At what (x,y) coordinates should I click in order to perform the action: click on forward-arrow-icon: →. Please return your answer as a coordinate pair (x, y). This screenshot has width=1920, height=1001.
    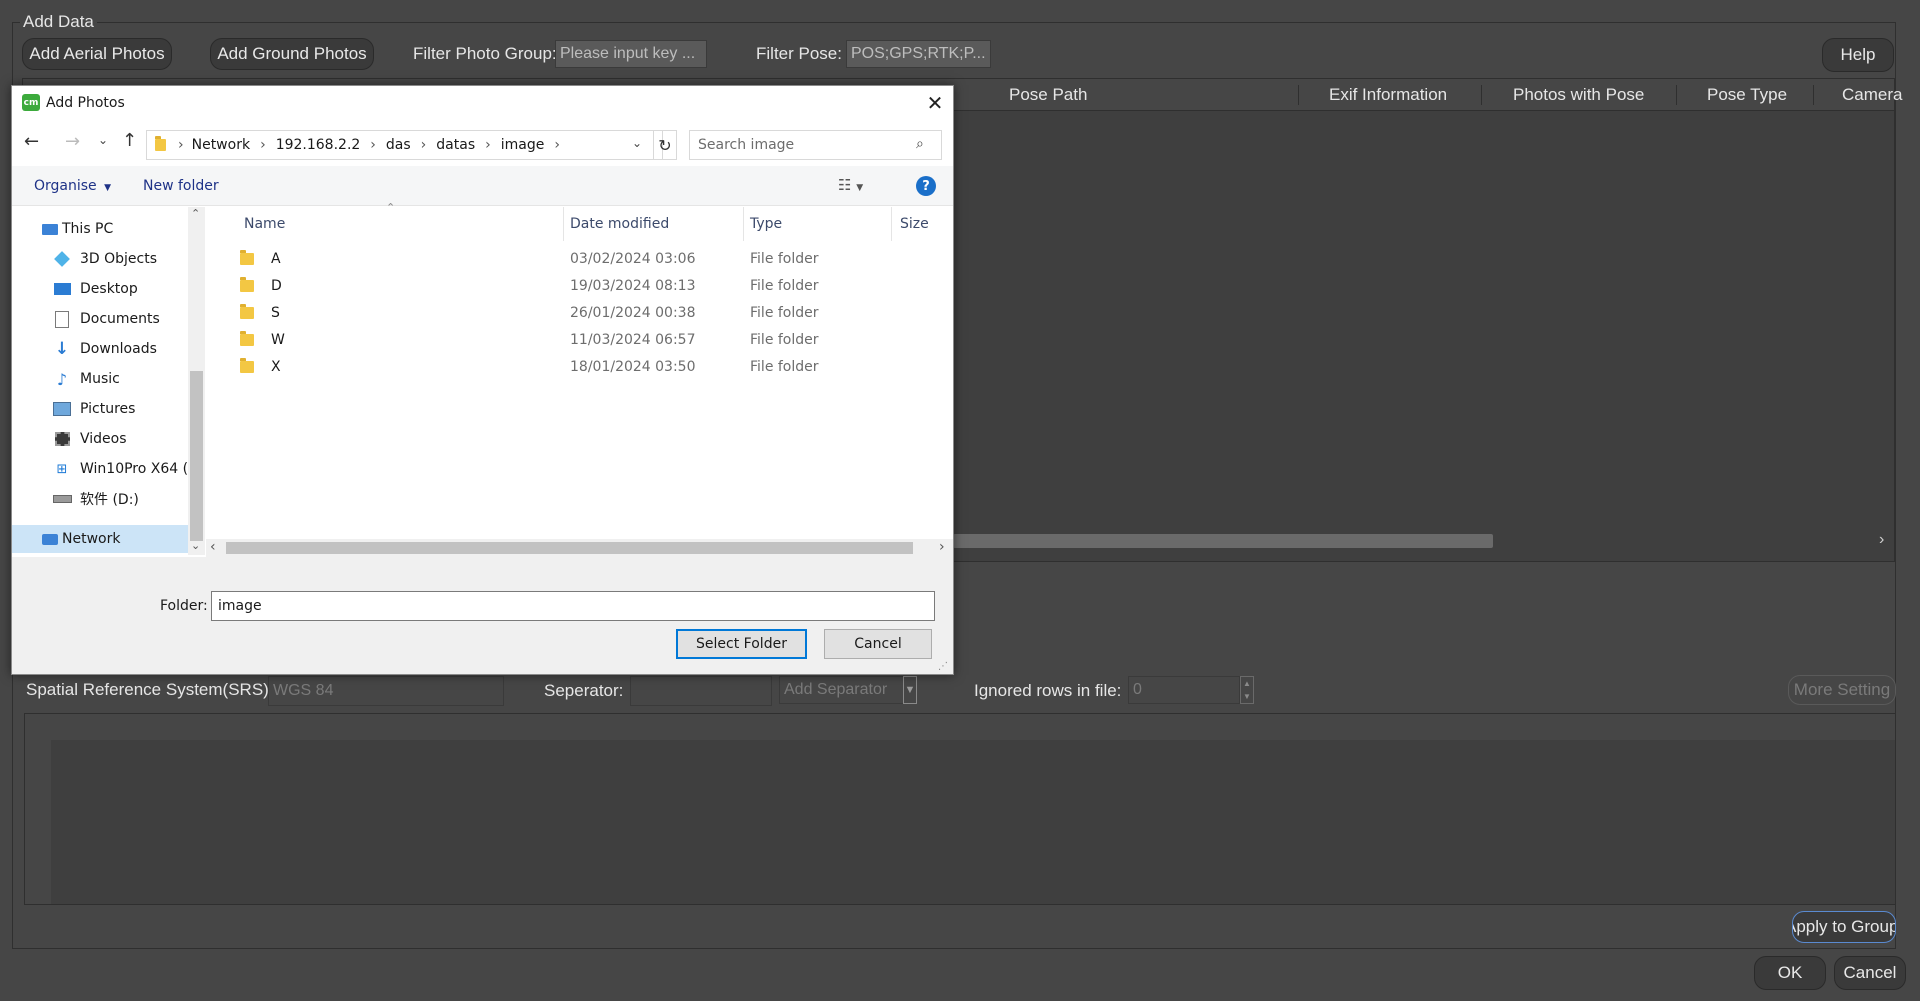
    Looking at the image, I should click on (72, 141).